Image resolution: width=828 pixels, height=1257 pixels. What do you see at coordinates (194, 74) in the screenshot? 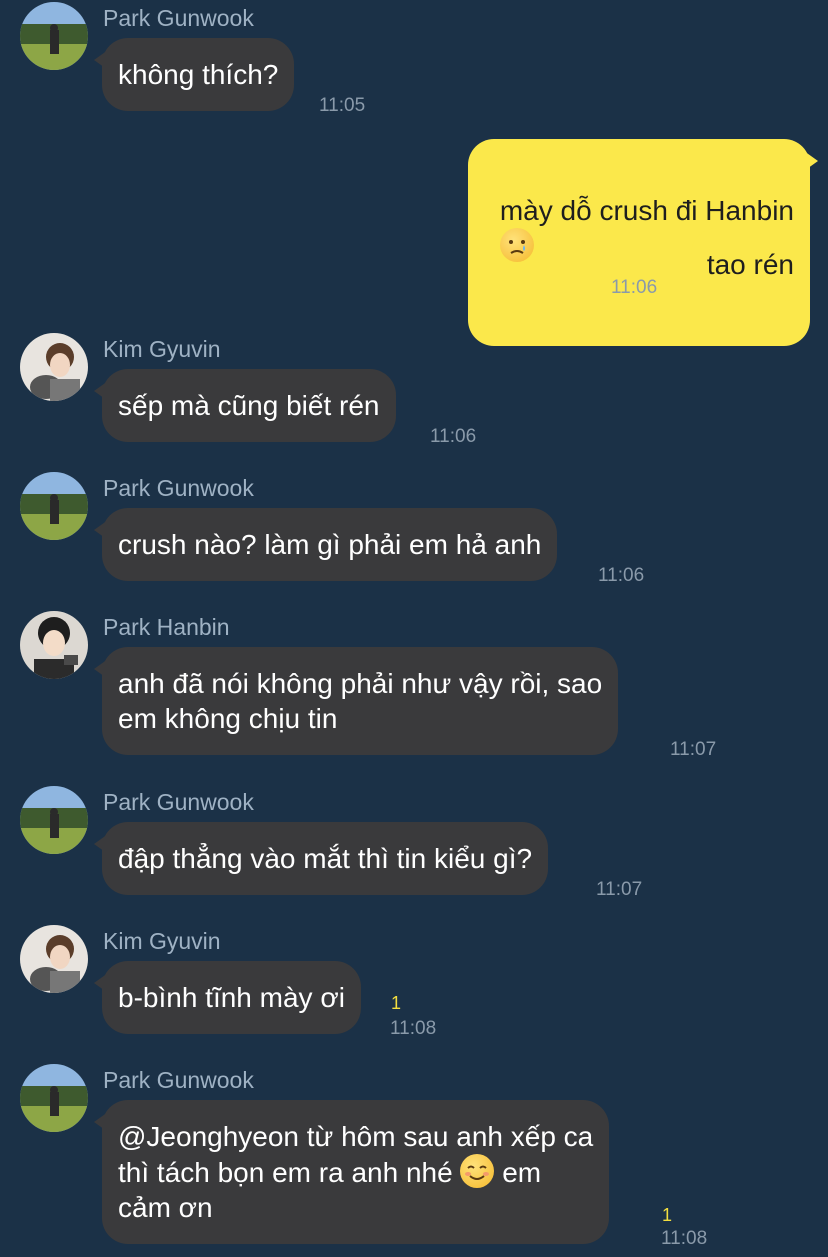
I see `message-bubble: không thích?` at bounding box center [194, 74].